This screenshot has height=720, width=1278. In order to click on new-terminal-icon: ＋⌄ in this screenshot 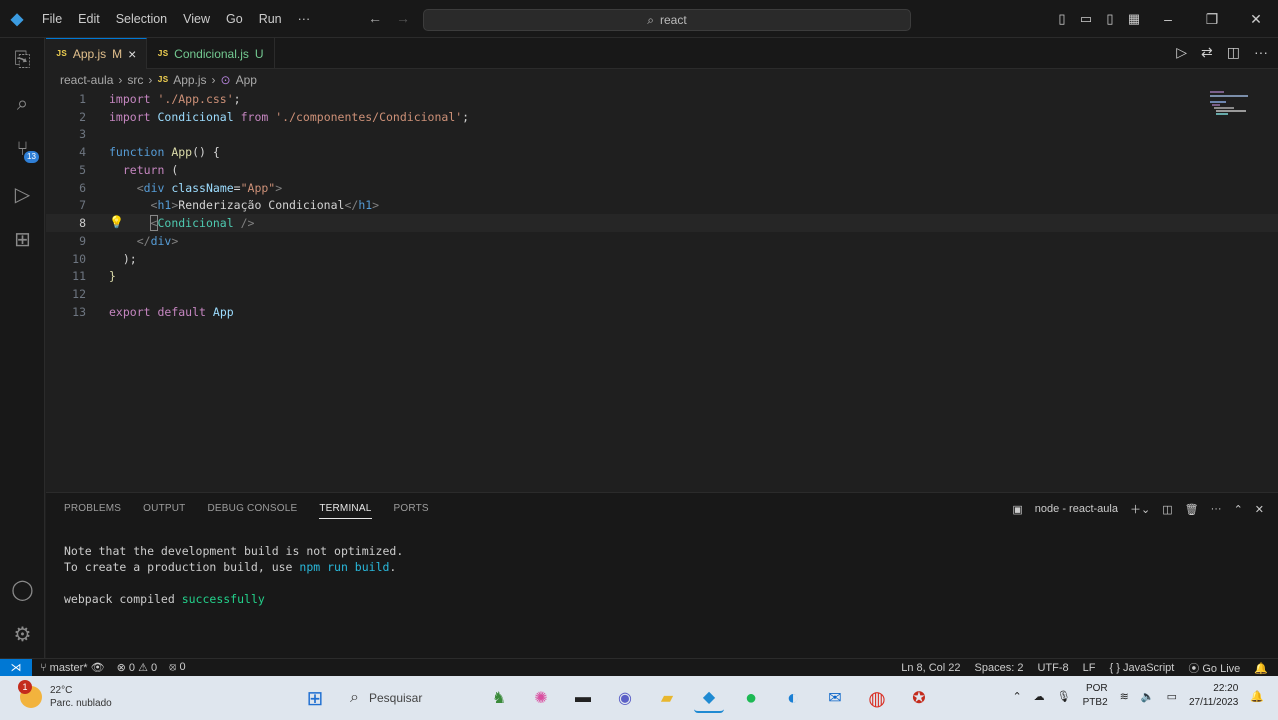, I will do `click(1140, 509)`.